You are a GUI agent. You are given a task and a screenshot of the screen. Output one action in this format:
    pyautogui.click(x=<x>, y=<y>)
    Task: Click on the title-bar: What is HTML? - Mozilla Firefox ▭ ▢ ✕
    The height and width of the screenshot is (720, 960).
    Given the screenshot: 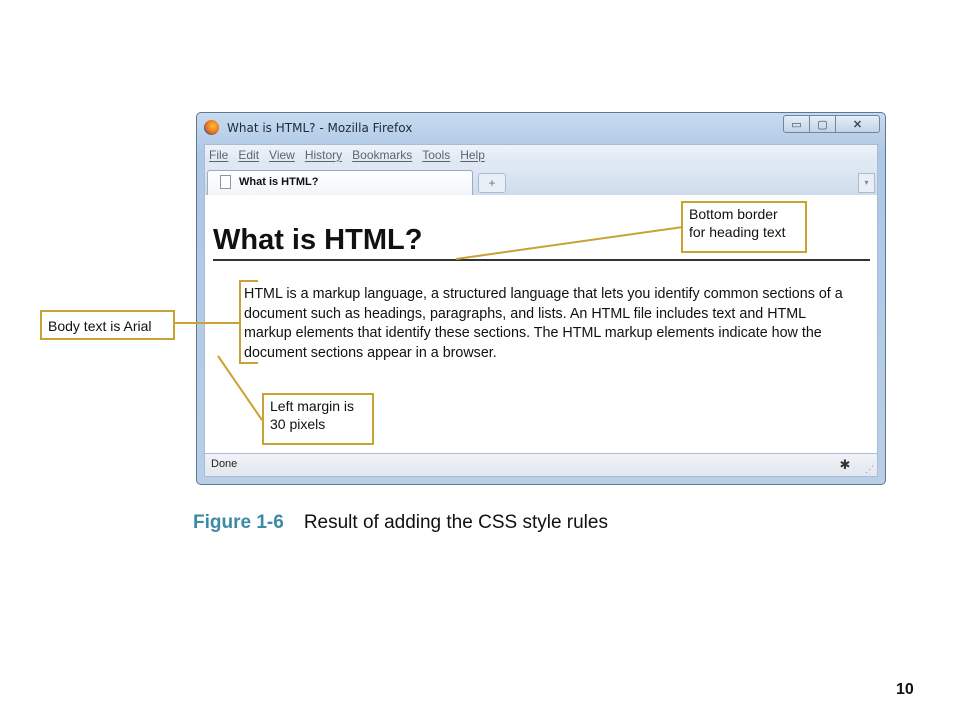 What is the action you would take?
    pyautogui.click(x=541, y=128)
    